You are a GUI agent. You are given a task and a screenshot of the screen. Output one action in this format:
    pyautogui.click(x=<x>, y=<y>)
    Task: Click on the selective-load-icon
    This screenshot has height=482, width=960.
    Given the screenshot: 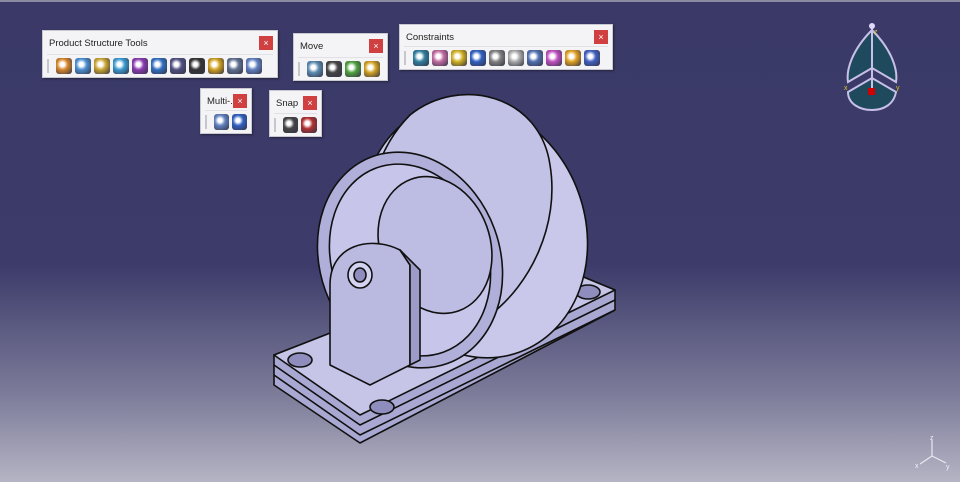 What is the action you would take?
    pyautogui.click(x=216, y=65)
    